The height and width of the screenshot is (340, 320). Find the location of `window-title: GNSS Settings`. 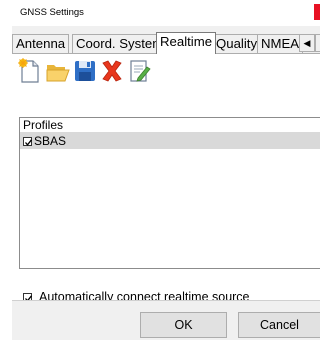

window-title: GNSS Settings is located at coordinates (52, 12).